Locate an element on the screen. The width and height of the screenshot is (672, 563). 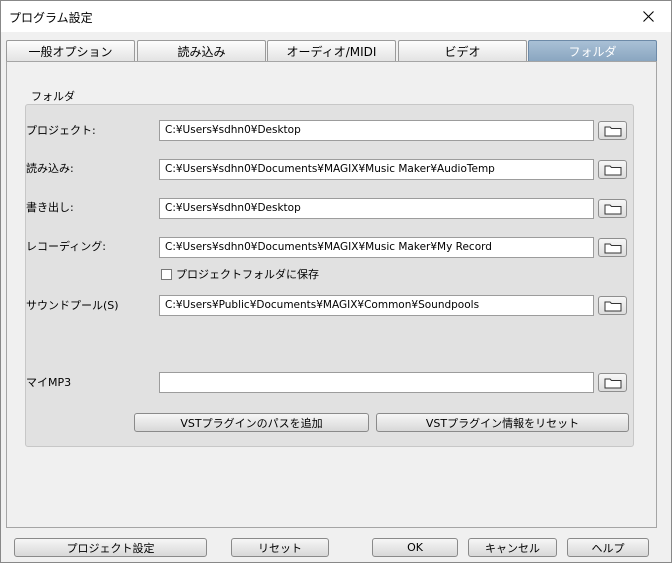
add-vst-path-button: VSTプラグインのパスを追加 is located at coordinates (251, 422).